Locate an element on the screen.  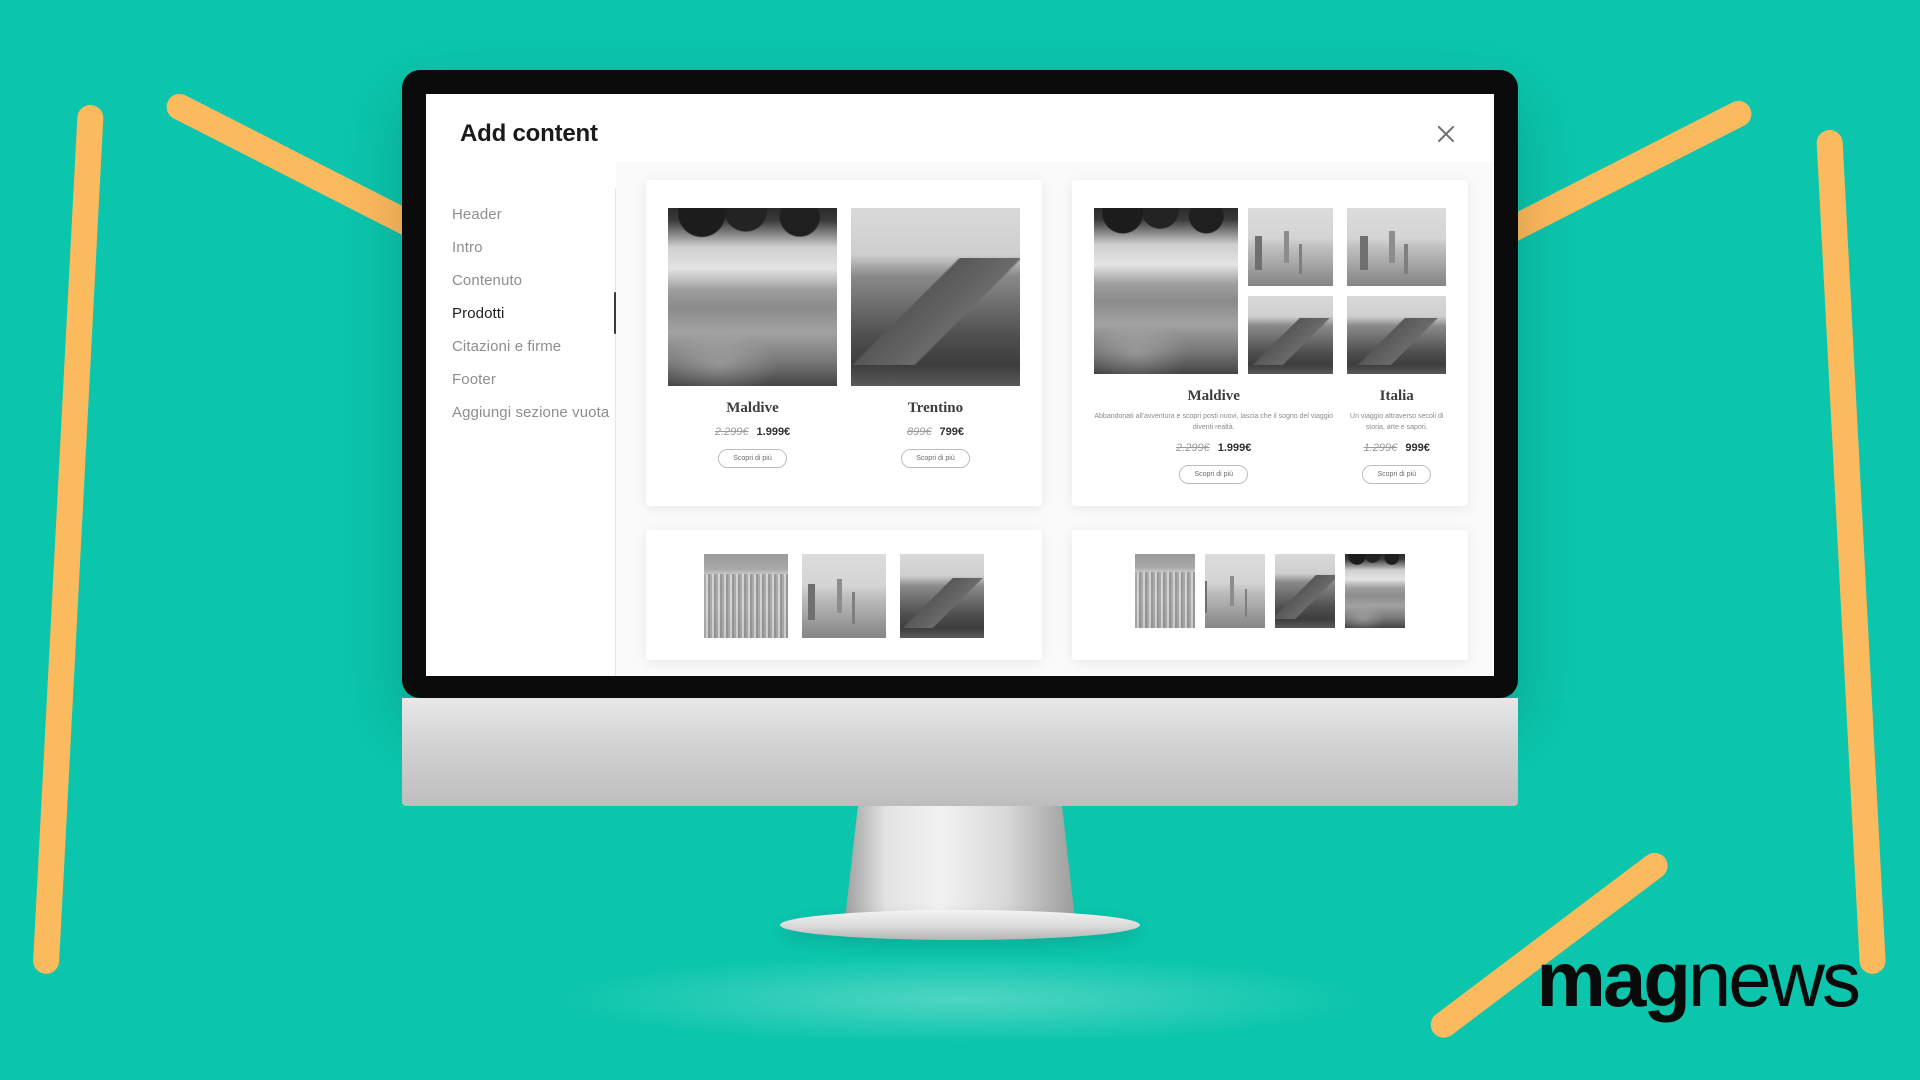
product-title: Italia is located at coordinates (1396, 396).